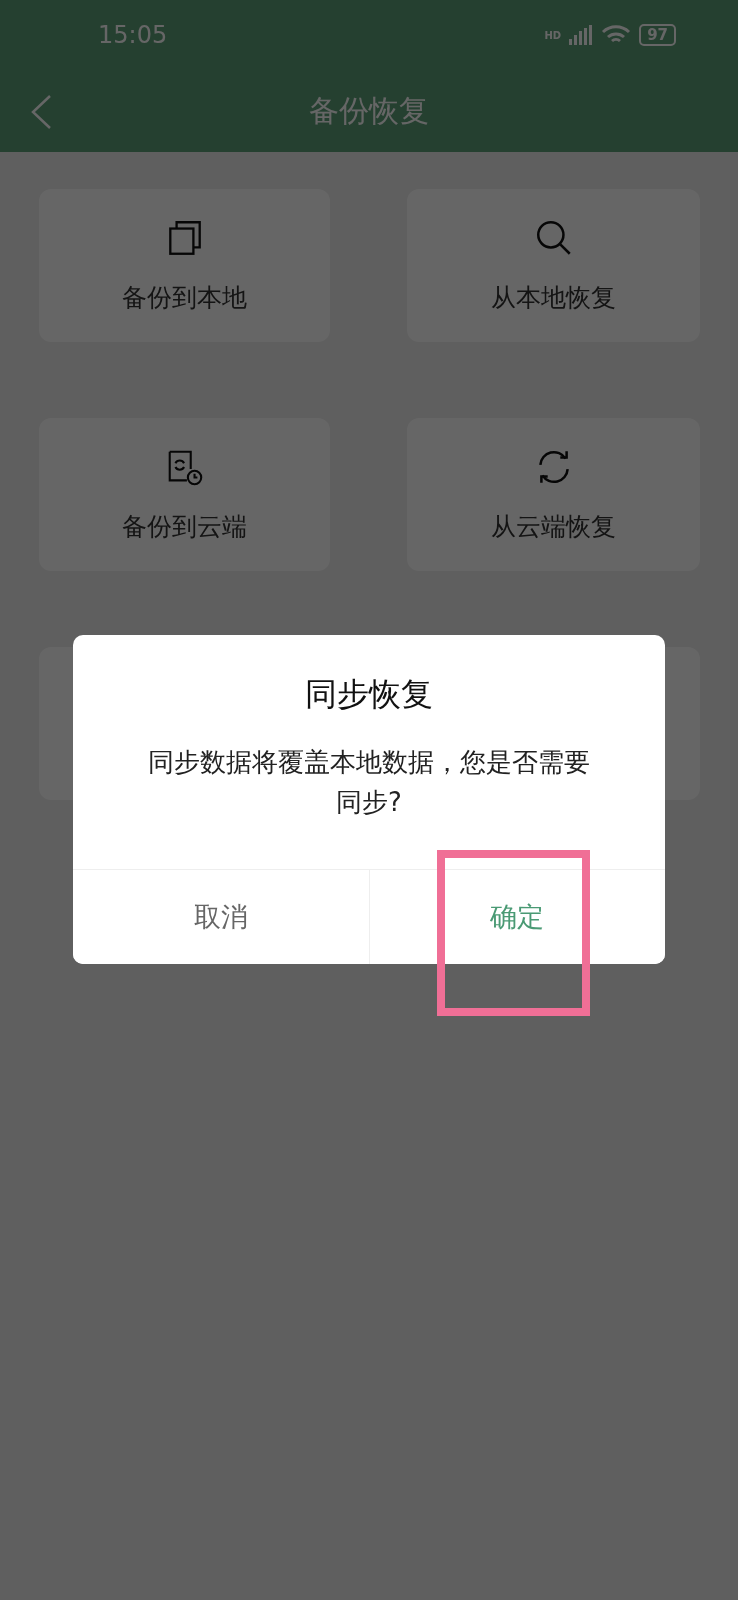 The width and height of the screenshot is (738, 1600). What do you see at coordinates (41, 112) in the screenshot?
I see `back-icon` at bounding box center [41, 112].